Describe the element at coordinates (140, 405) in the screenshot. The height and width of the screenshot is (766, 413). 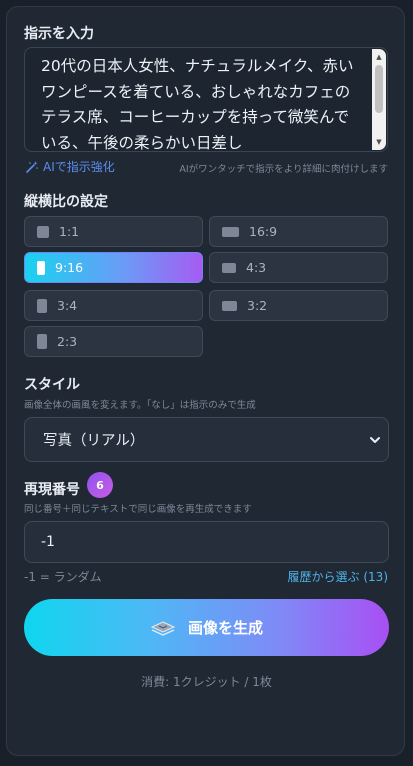
I see `style-description: 画像全体の画風を変えます。「なし」は指示のみで生成` at that location.